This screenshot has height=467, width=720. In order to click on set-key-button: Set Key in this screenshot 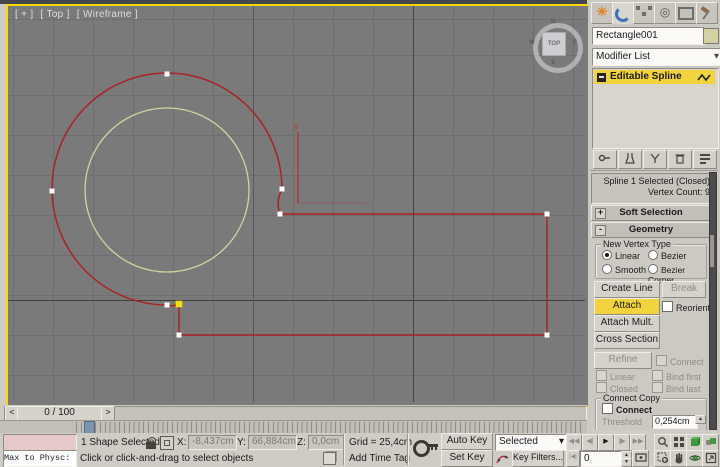, I will do `click(467, 458)`.